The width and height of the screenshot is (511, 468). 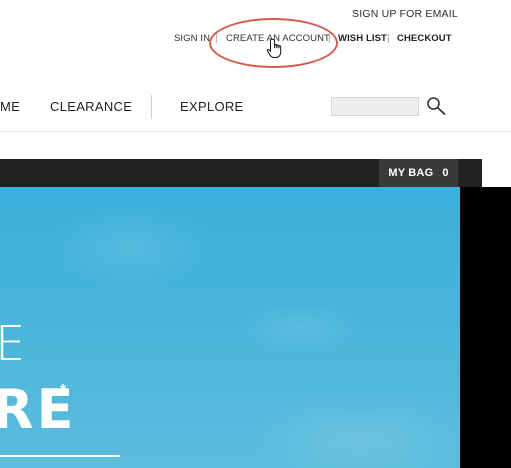 What do you see at coordinates (362, 38) in the screenshot?
I see `wish-list-link: WISH LIST` at bounding box center [362, 38].